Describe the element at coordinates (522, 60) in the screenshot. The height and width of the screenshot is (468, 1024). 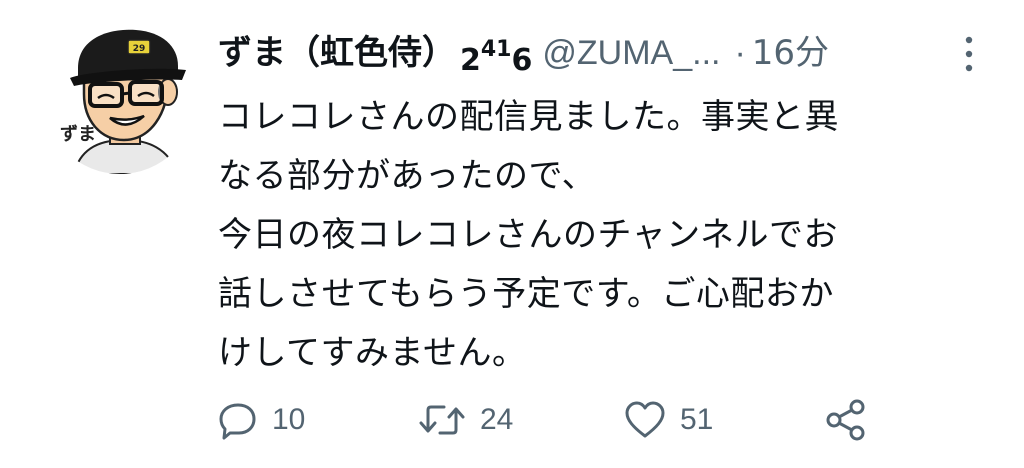
I see `name-suffix-sub2: 6` at that location.